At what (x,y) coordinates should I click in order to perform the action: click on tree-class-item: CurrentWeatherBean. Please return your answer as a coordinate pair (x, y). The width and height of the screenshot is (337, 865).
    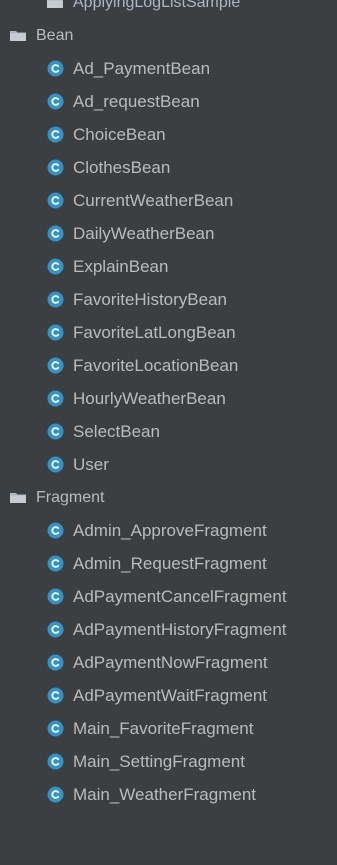
    Looking at the image, I should click on (168, 200).